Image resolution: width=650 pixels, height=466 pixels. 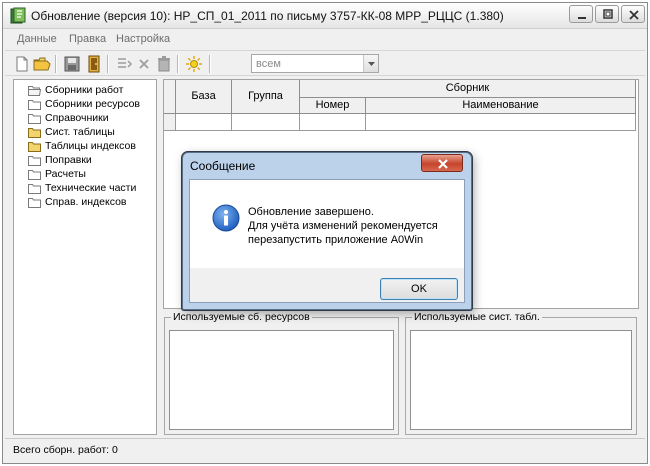 What do you see at coordinates (419, 289) in the screenshot?
I see `ok-button: OK` at bounding box center [419, 289].